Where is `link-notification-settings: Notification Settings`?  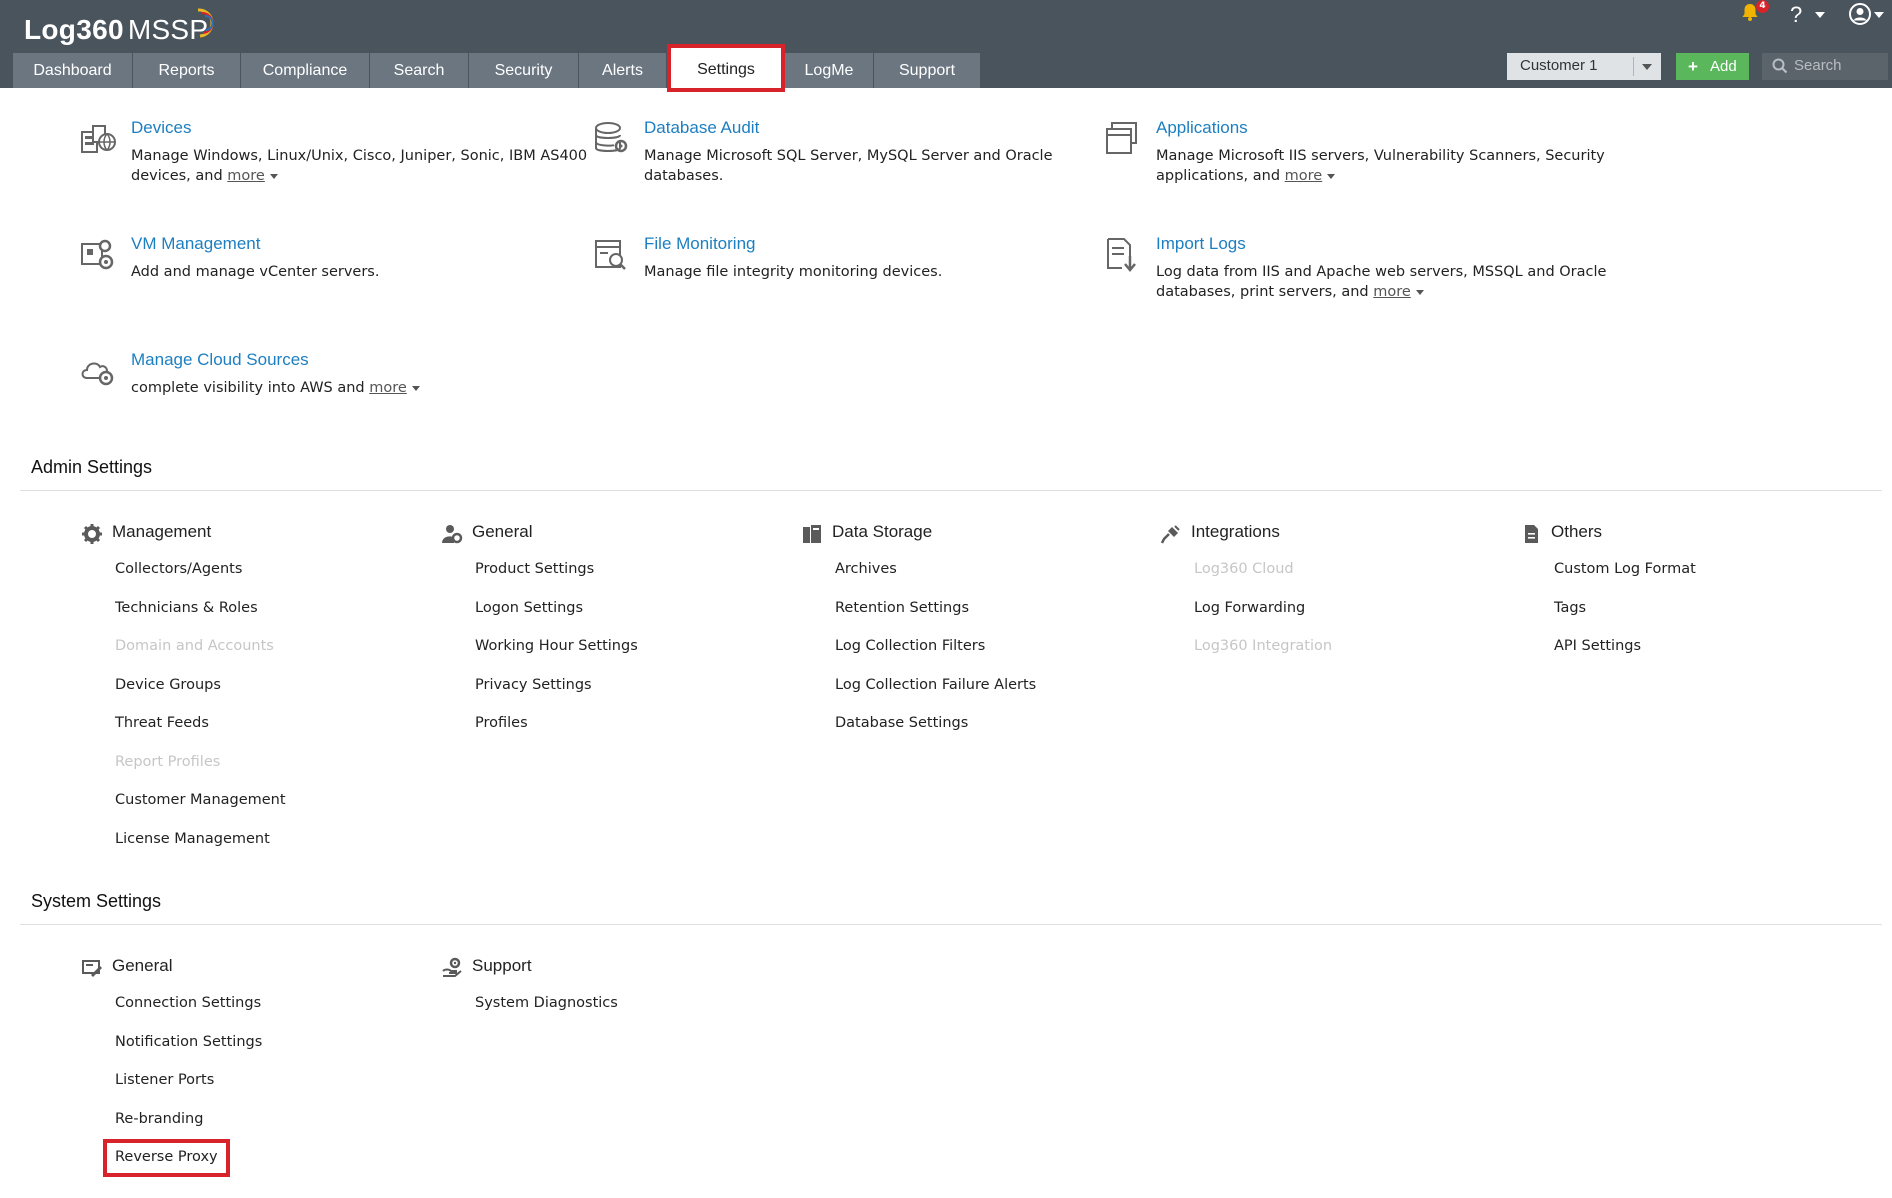
link-notification-settings: Notification Settings is located at coordinates (188, 1052).